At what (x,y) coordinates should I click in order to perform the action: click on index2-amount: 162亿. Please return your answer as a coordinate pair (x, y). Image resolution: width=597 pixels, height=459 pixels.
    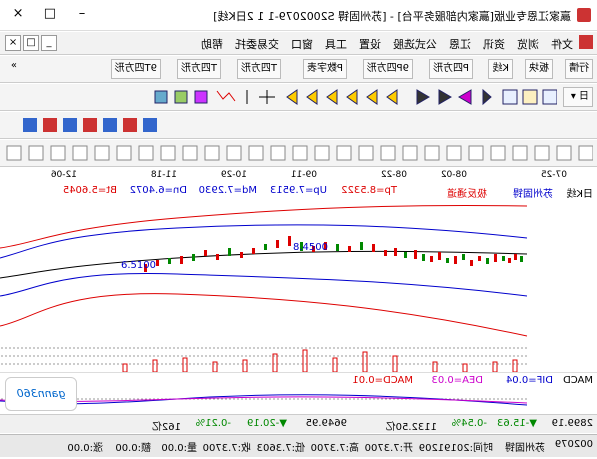
    Looking at the image, I should click on (166, 427).